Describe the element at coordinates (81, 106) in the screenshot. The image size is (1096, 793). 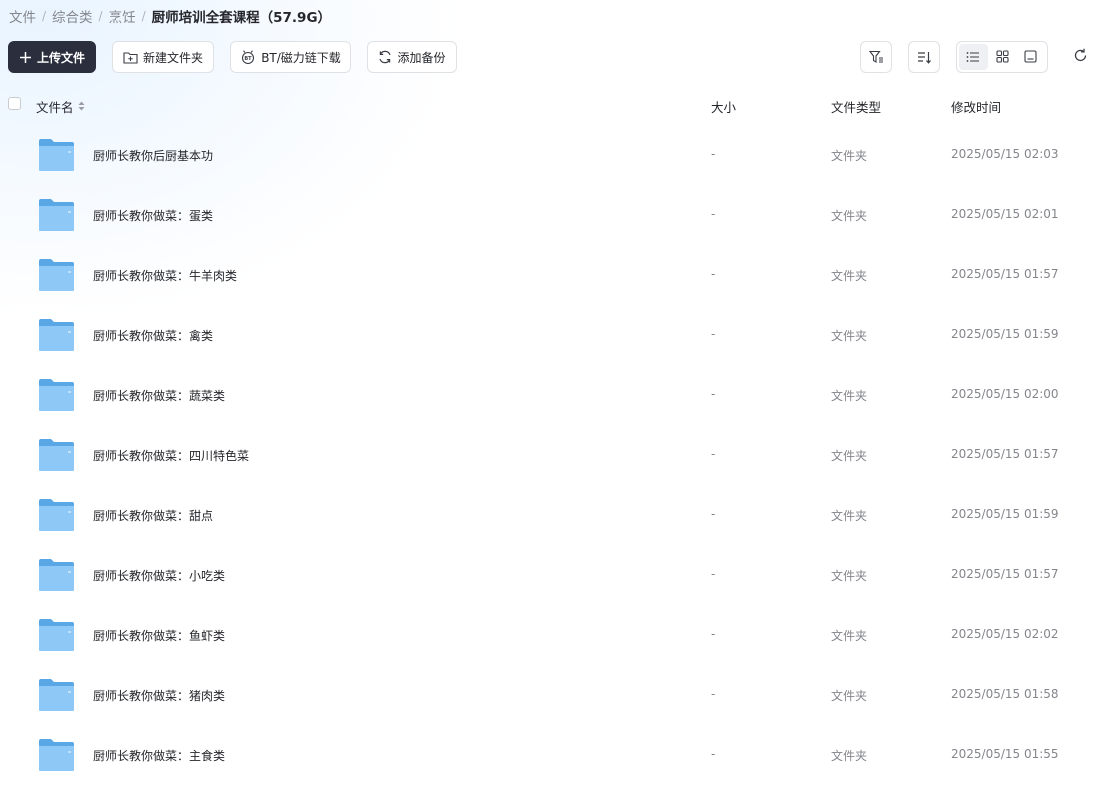
I see `sort-toggle-icon` at that location.